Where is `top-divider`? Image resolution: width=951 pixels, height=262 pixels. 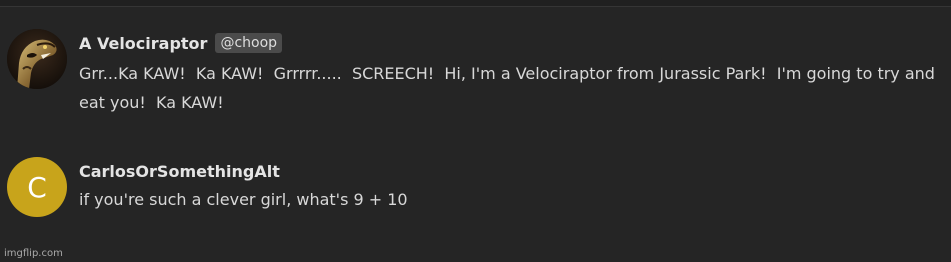
top-divider is located at coordinates (475, 3).